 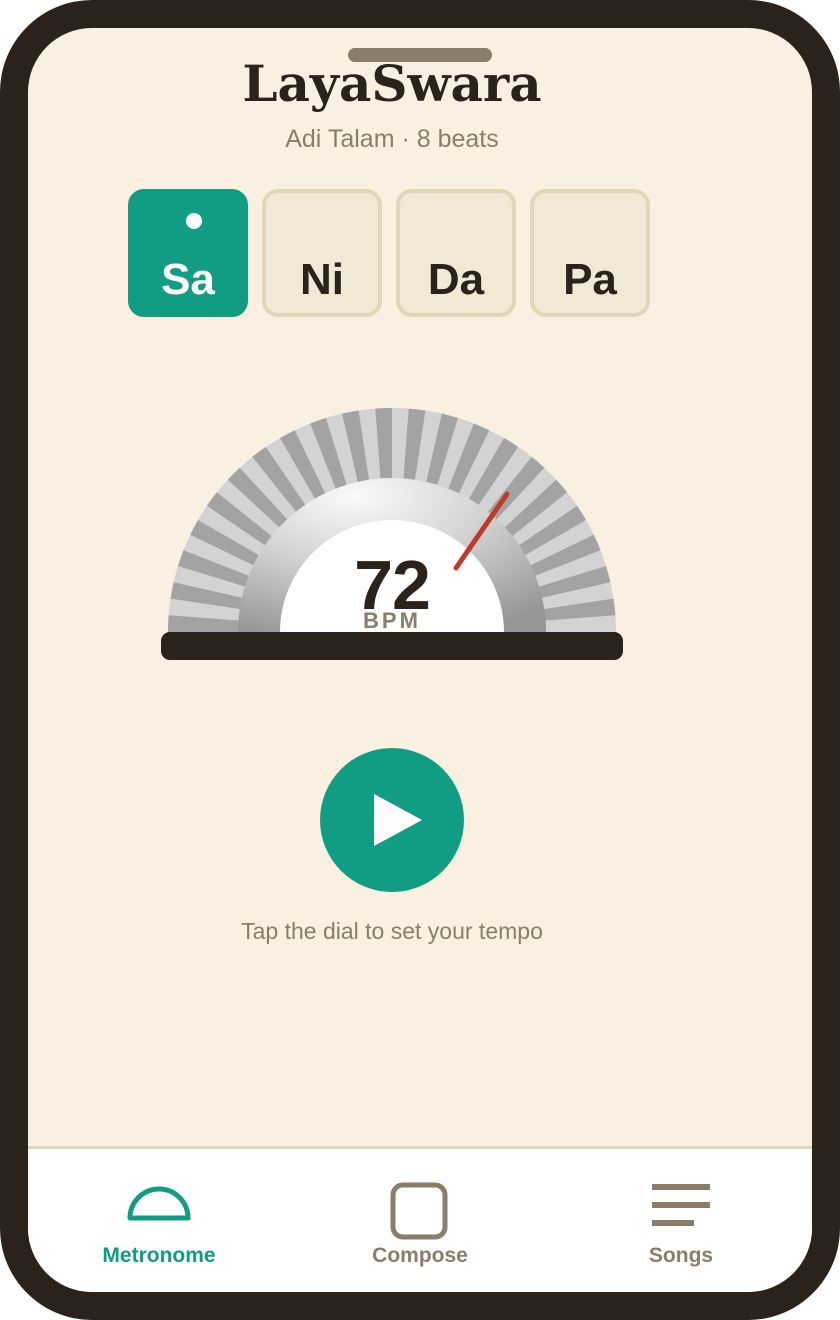 What do you see at coordinates (456, 253) in the screenshot?
I see `beat-cell-da: Da` at bounding box center [456, 253].